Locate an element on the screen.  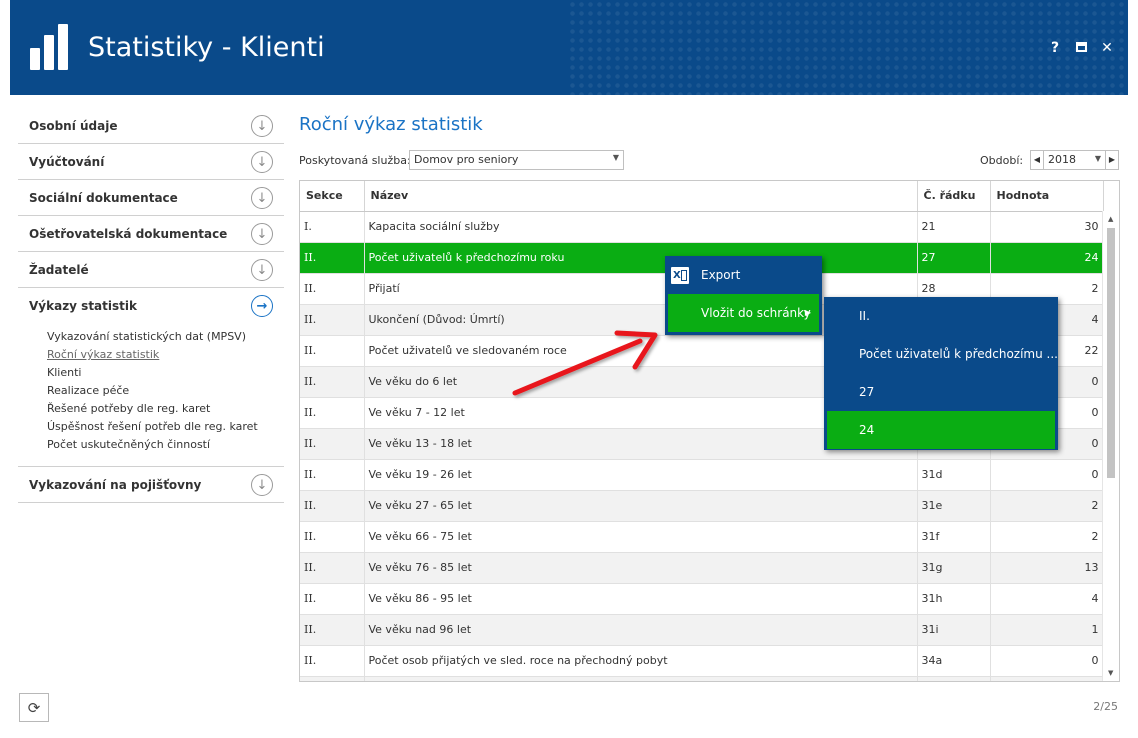
cell-cislo-radku: 34a is located at coordinates (954, 661).